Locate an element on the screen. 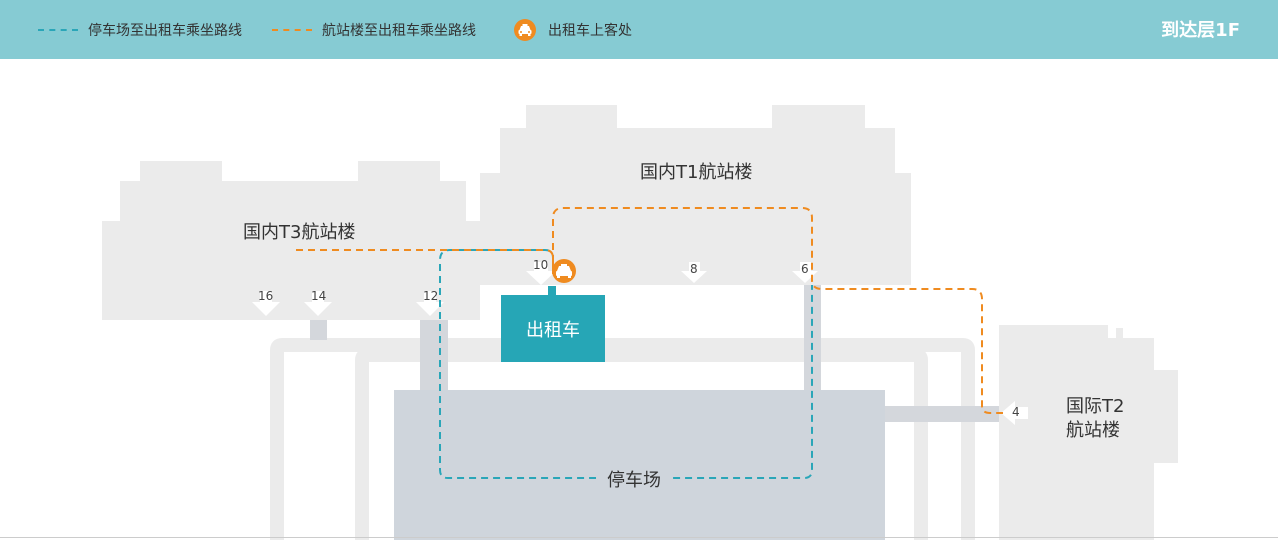 The width and height of the screenshot is (1278, 540). terminal-t2-label-line2: 航站楼 is located at coordinates (1093, 430).